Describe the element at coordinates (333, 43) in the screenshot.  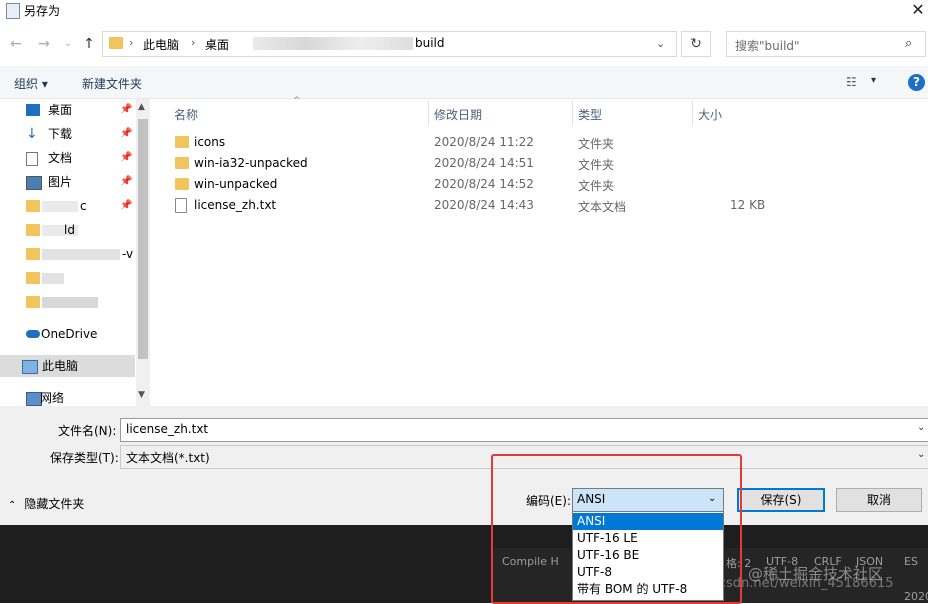
I see `blurred-path` at that location.